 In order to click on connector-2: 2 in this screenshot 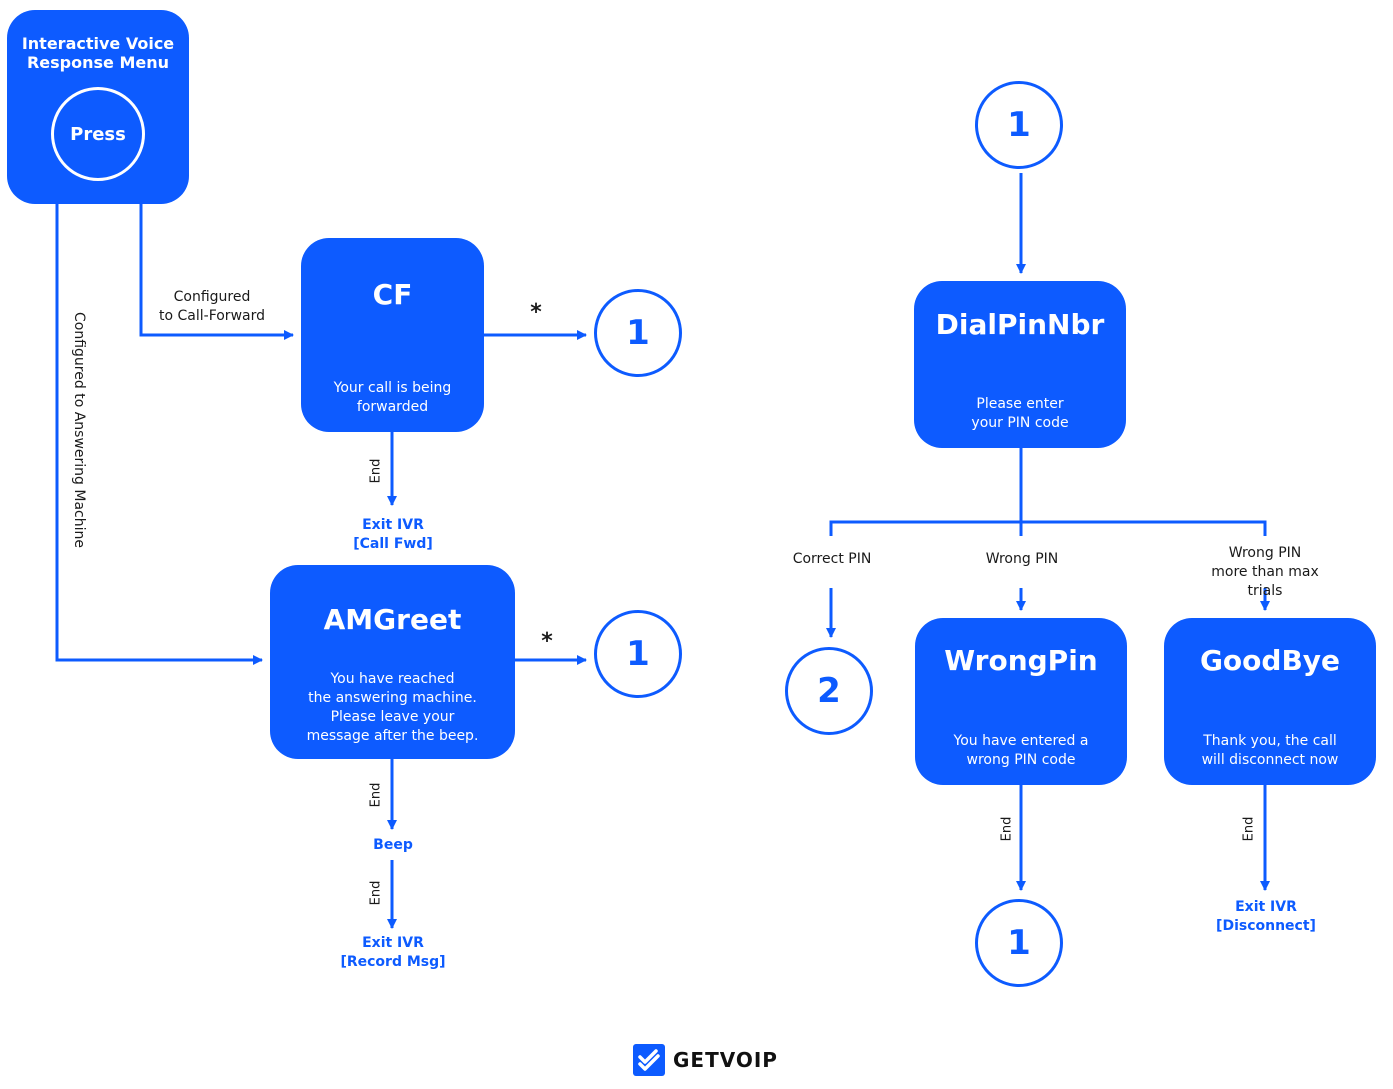, I will do `click(829, 691)`.